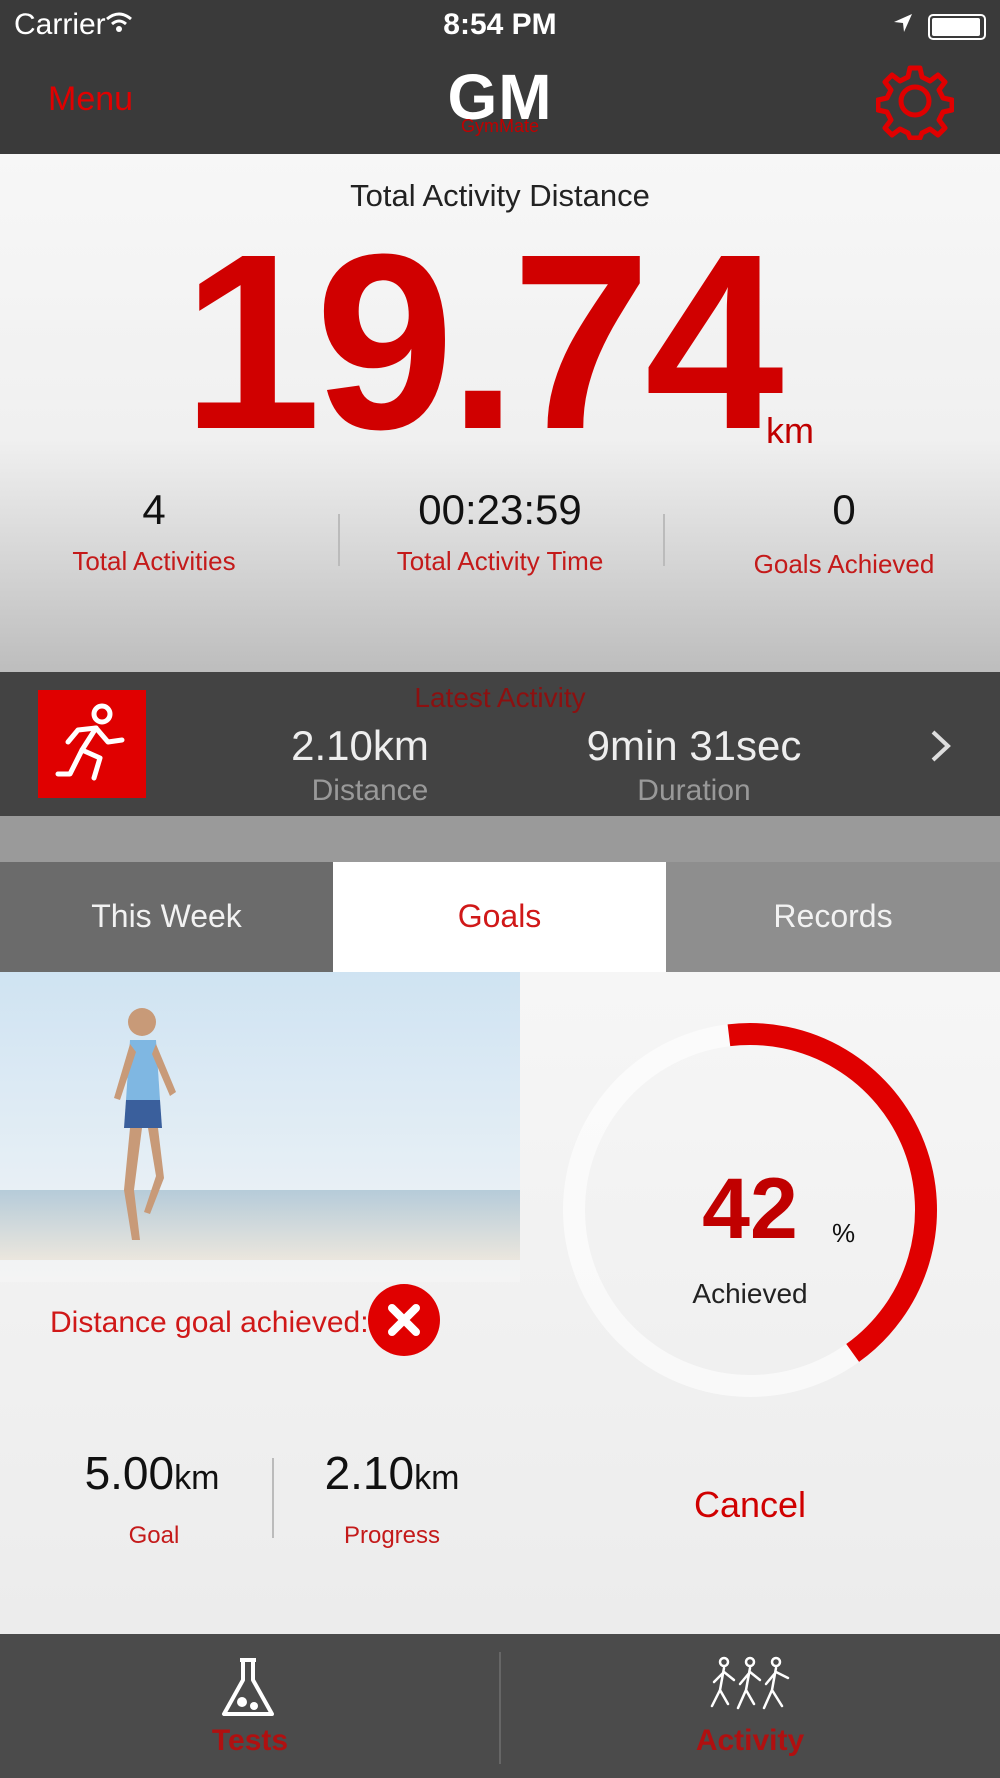  I want to click on total-activity-time-value: 00:23:59, so click(500, 509).